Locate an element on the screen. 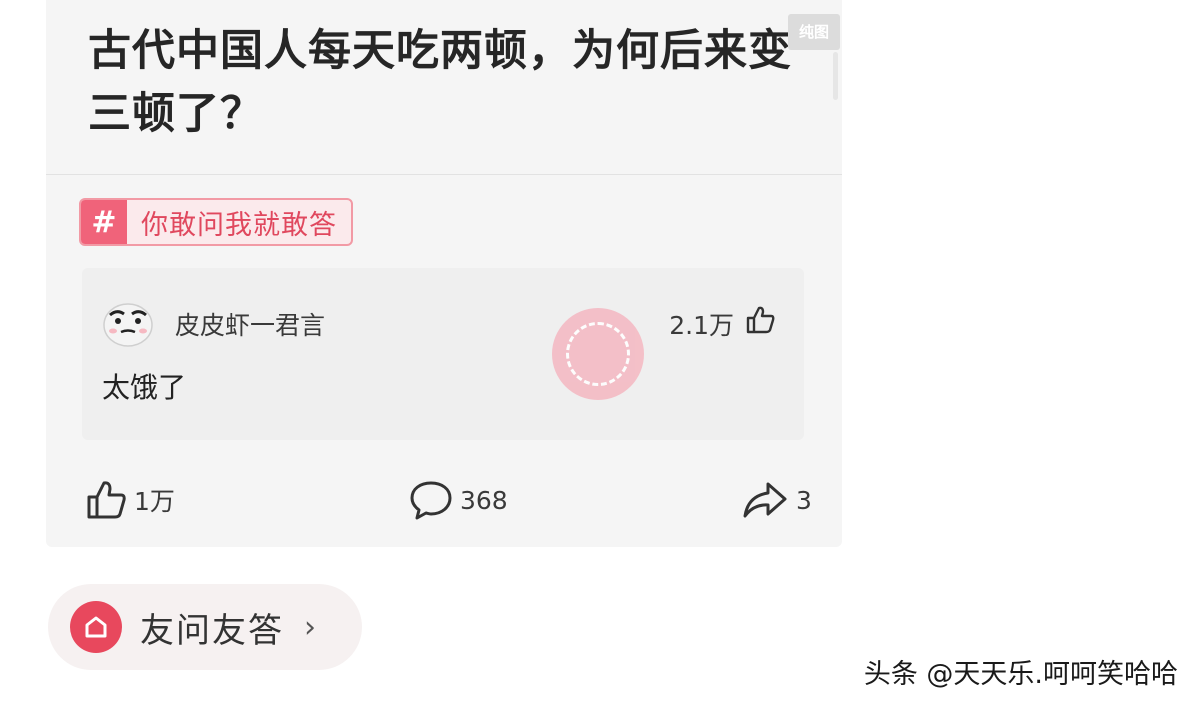  top-answer-box: 皮皮虾一君言 2.1万 太饿了 is located at coordinates (443, 354).